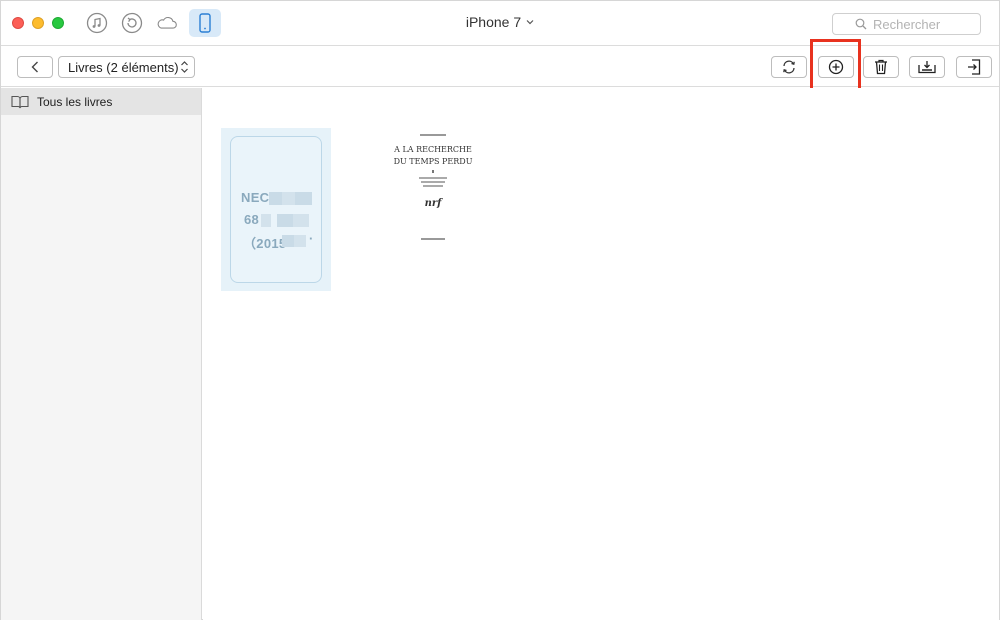  What do you see at coordinates (433, 203) in the screenshot?
I see `publisher-logo: nrf` at bounding box center [433, 203].